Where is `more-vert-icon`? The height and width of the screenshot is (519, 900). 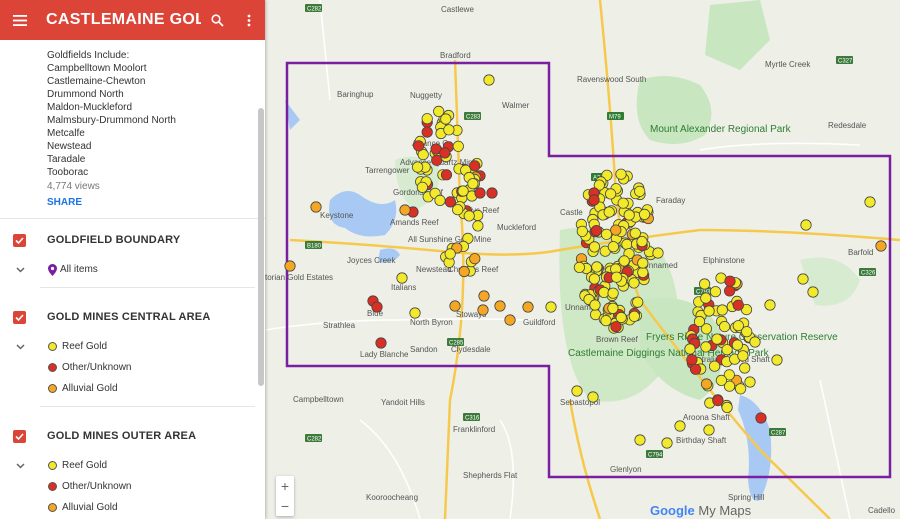 more-vert-icon is located at coordinates (249, 20).